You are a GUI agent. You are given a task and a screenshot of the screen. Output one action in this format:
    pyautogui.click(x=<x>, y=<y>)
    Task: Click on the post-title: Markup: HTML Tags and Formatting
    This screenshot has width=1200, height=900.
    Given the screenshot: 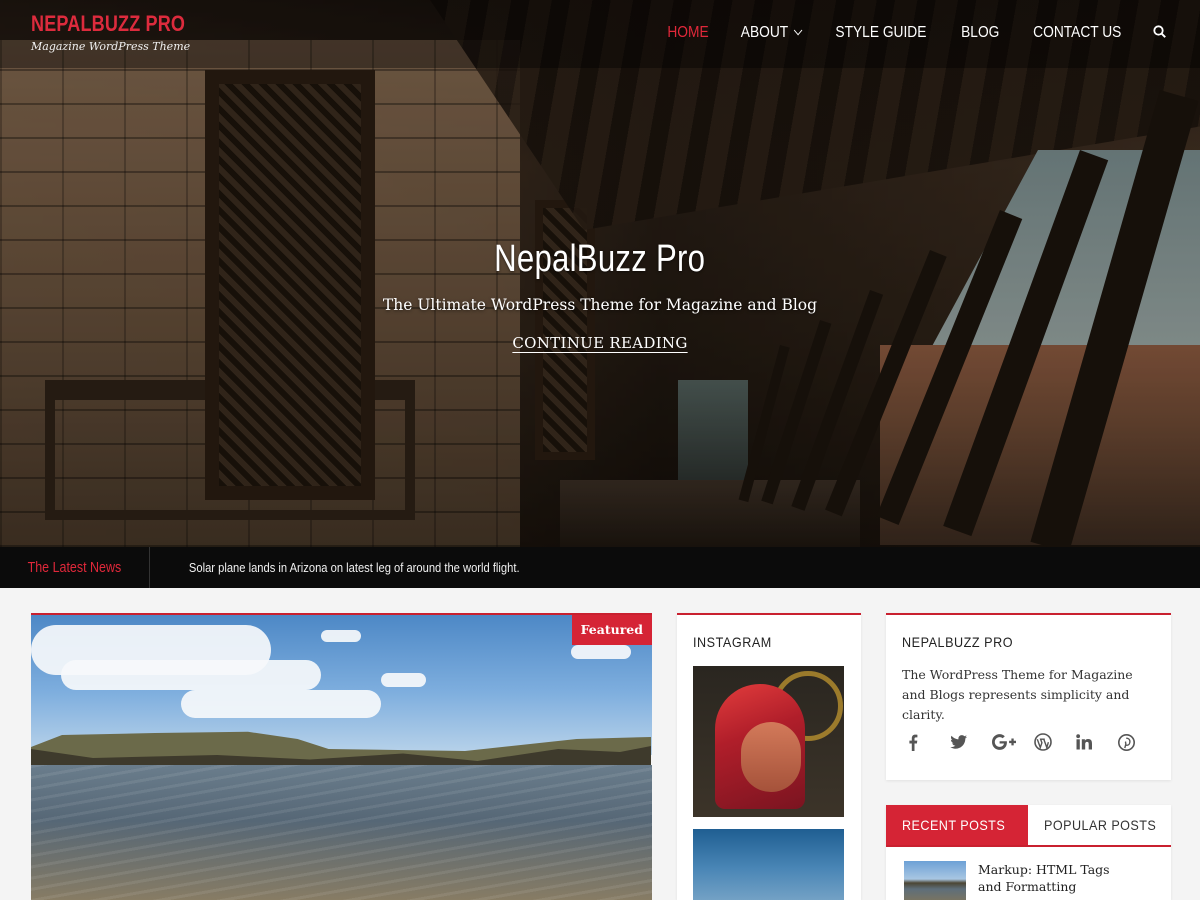 What is the action you would take?
    pyautogui.click(x=1053, y=880)
    